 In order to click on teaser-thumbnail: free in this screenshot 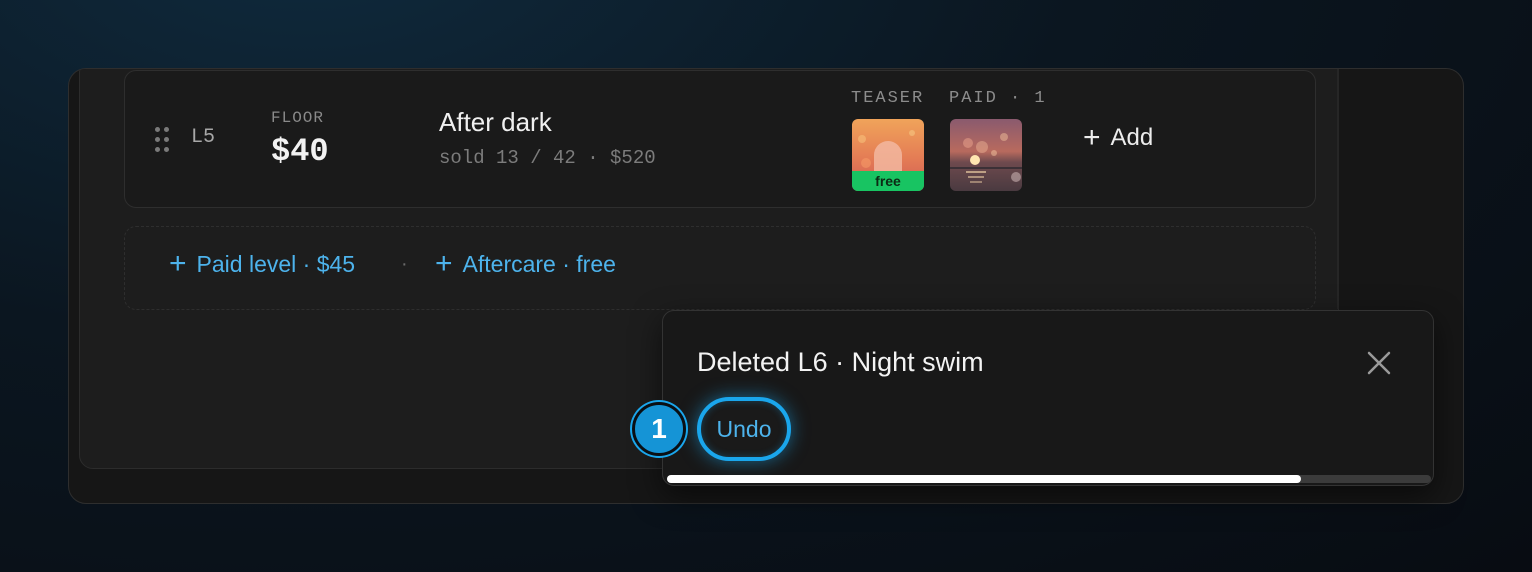, I will do `click(888, 155)`.